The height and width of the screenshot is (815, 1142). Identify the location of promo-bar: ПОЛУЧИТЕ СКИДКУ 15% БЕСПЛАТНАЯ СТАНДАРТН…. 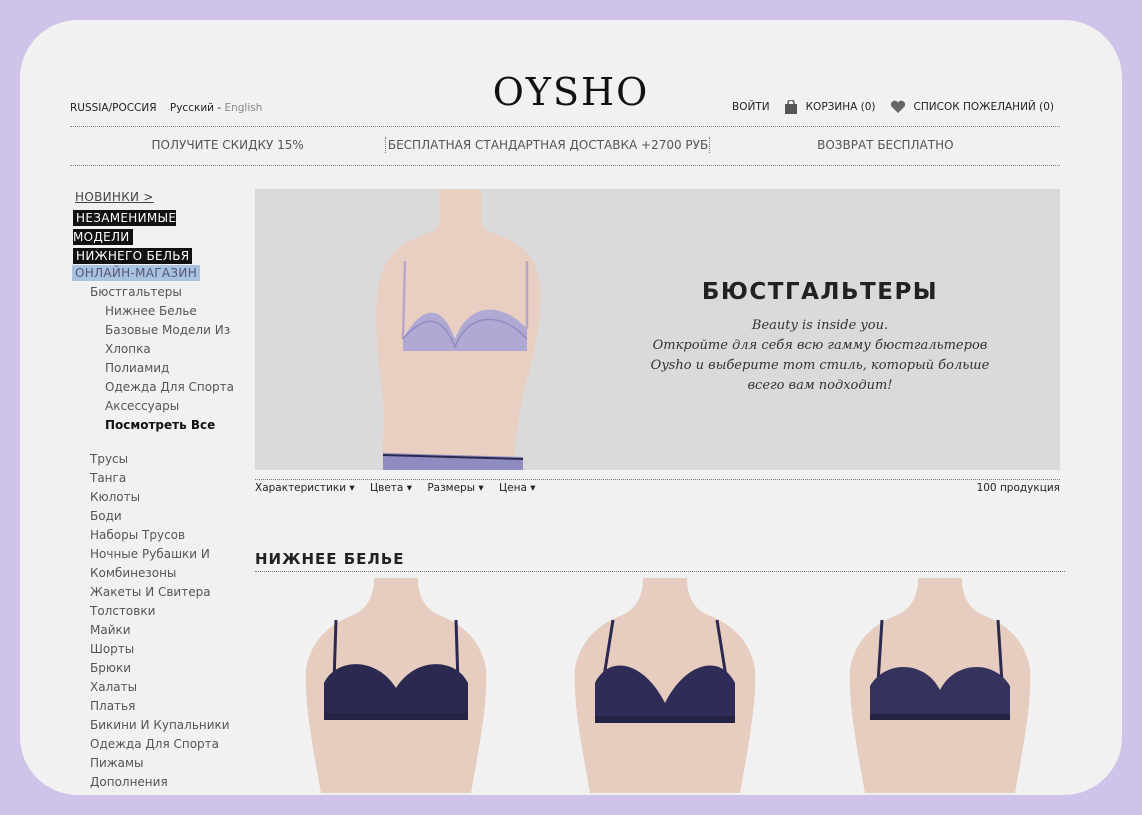
(565, 145).